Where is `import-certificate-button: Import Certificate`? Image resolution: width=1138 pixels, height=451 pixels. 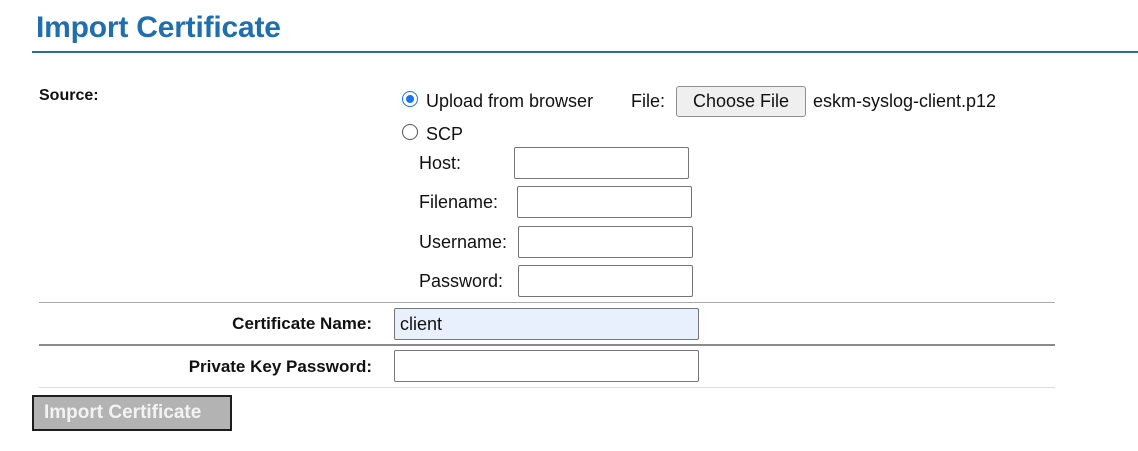
import-certificate-button: Import Certificate is located at coordinates (132, 413).